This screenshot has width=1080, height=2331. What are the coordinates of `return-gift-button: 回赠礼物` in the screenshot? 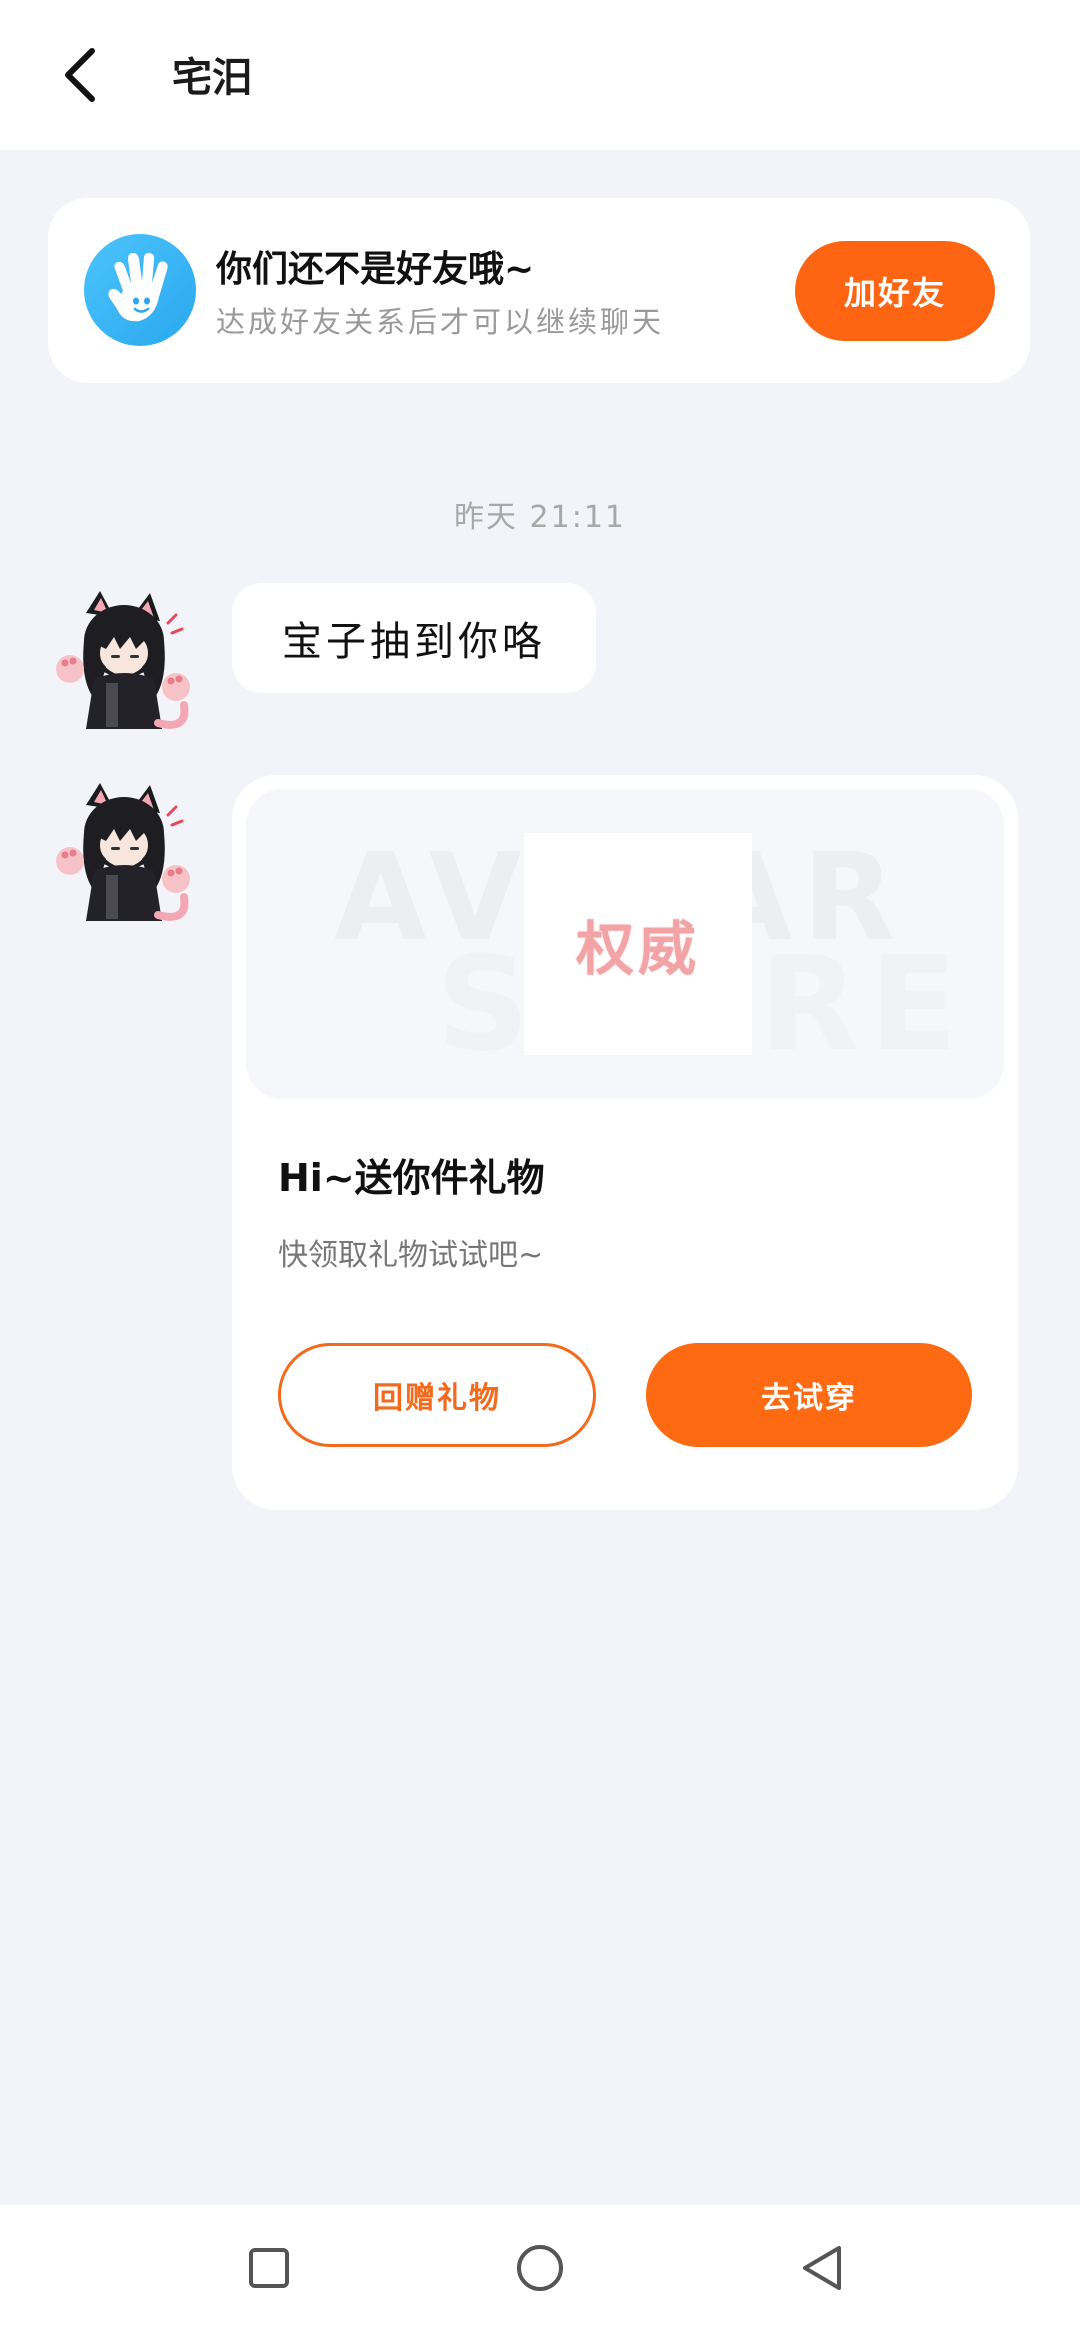 It's located at (437, 1395).